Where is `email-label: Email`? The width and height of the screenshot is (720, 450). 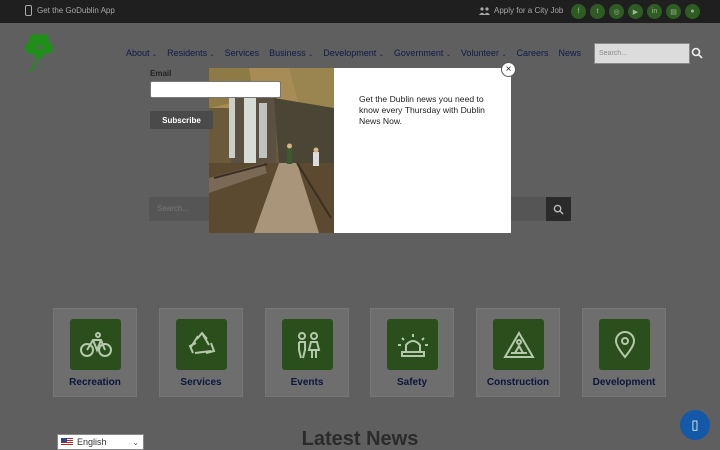
email-label: Email is located at coordinates (161, 73).